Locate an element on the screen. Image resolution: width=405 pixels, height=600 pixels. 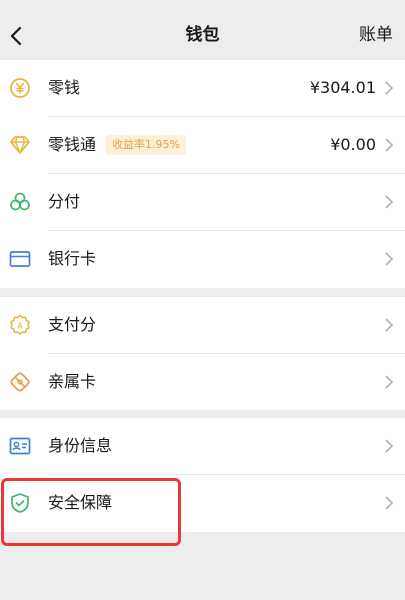
svg-text: A is located at coordinates (20, 326).